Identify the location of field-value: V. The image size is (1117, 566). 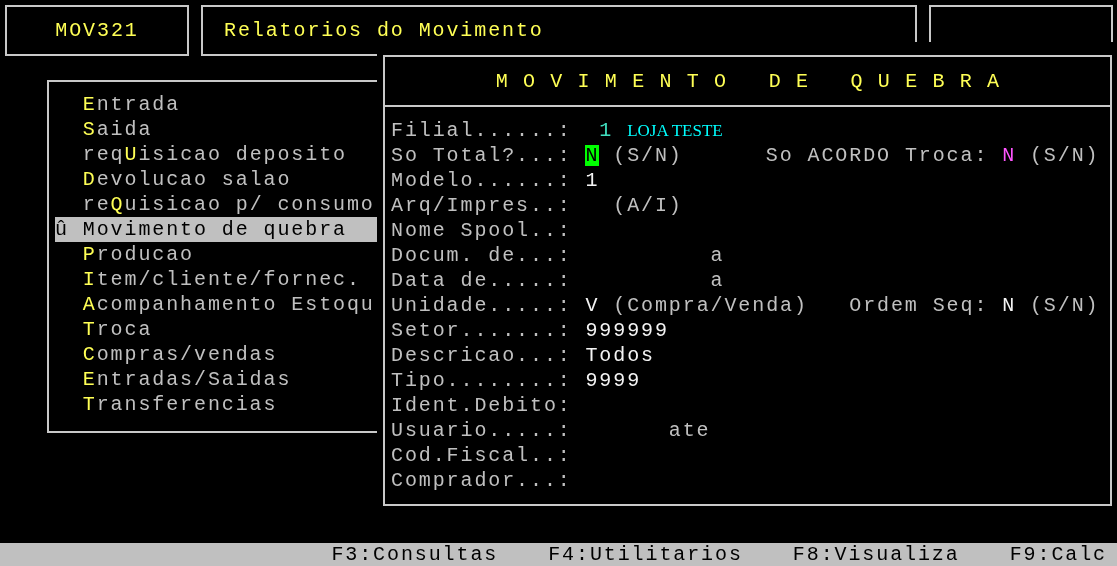
(592, 305).